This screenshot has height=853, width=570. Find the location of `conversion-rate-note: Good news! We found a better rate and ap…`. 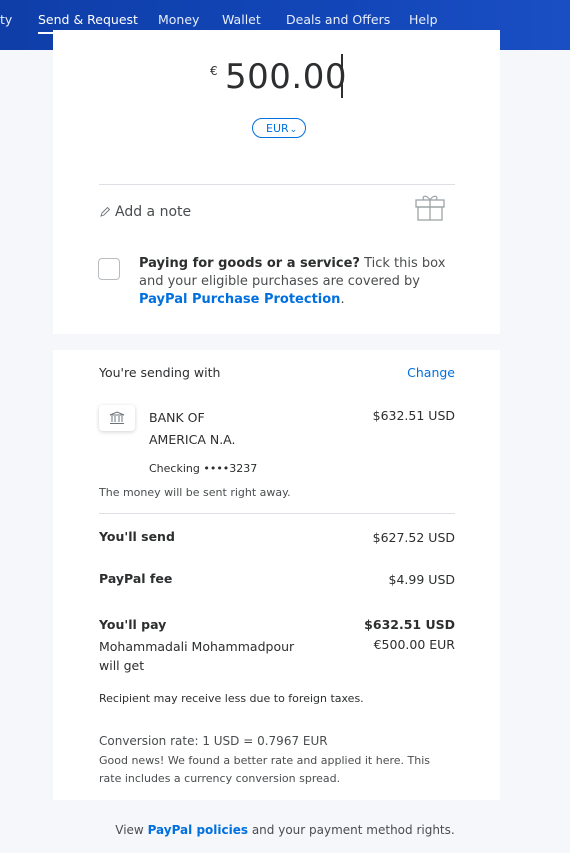

conversion-rate-note: Good news! We found a better rate and ap… is located at coordinates (264, 769).